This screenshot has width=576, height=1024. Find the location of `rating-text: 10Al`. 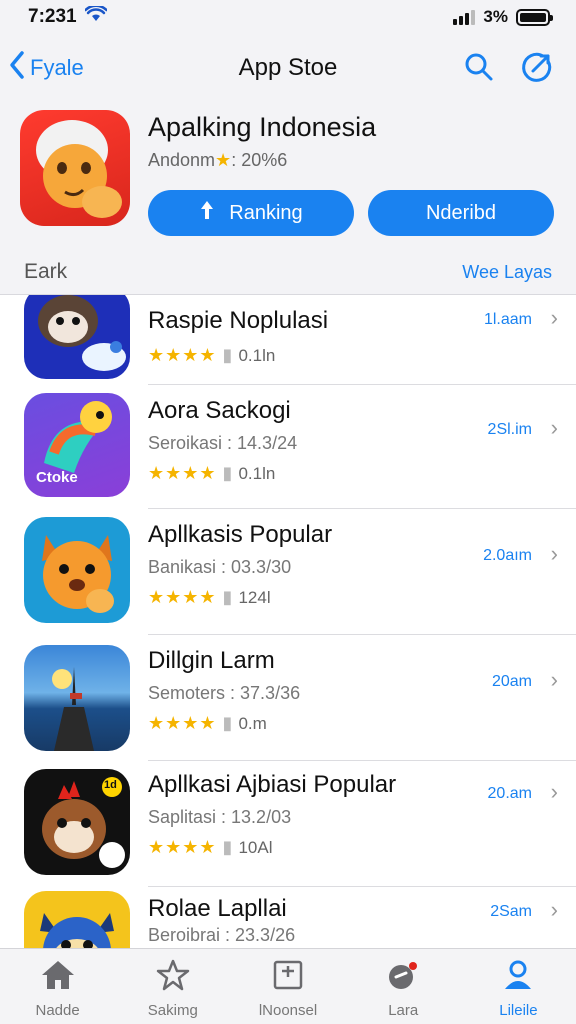

rating-text: 10Al is located at coordinates (255, 847).